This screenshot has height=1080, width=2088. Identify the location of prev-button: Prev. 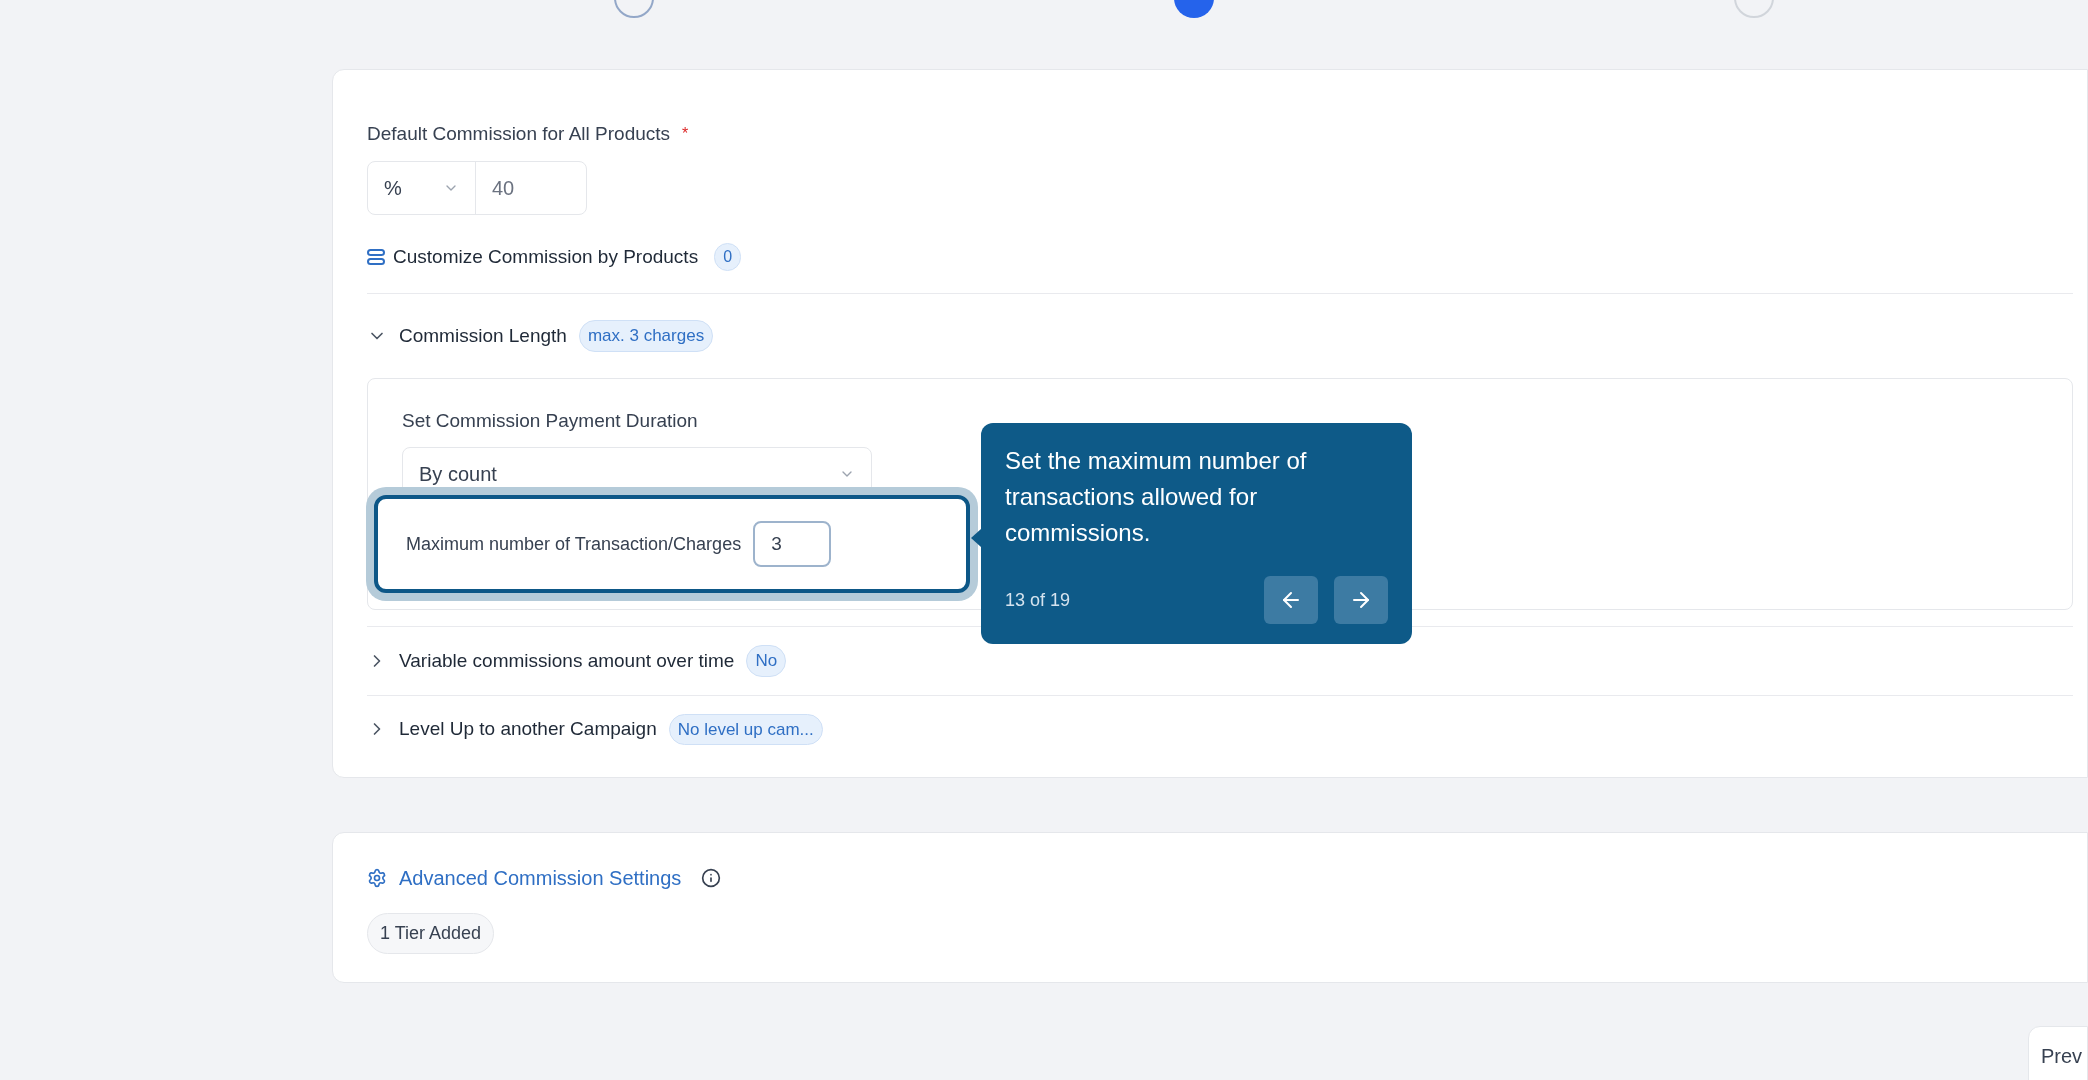
(2058, 1053).